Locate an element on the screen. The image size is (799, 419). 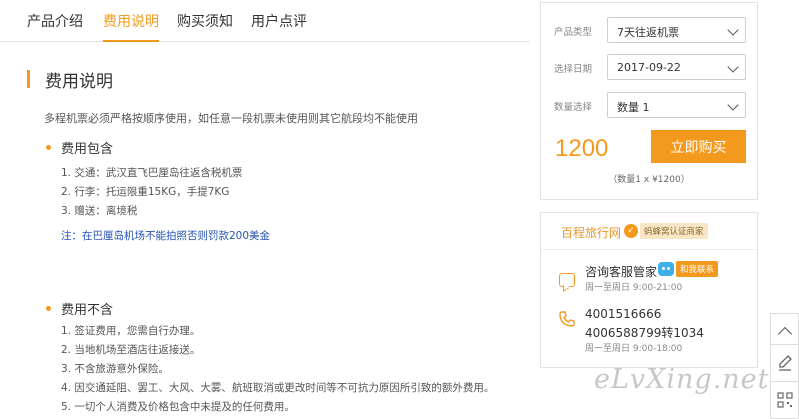
qr-code-button is located at coordinates (784, 400).